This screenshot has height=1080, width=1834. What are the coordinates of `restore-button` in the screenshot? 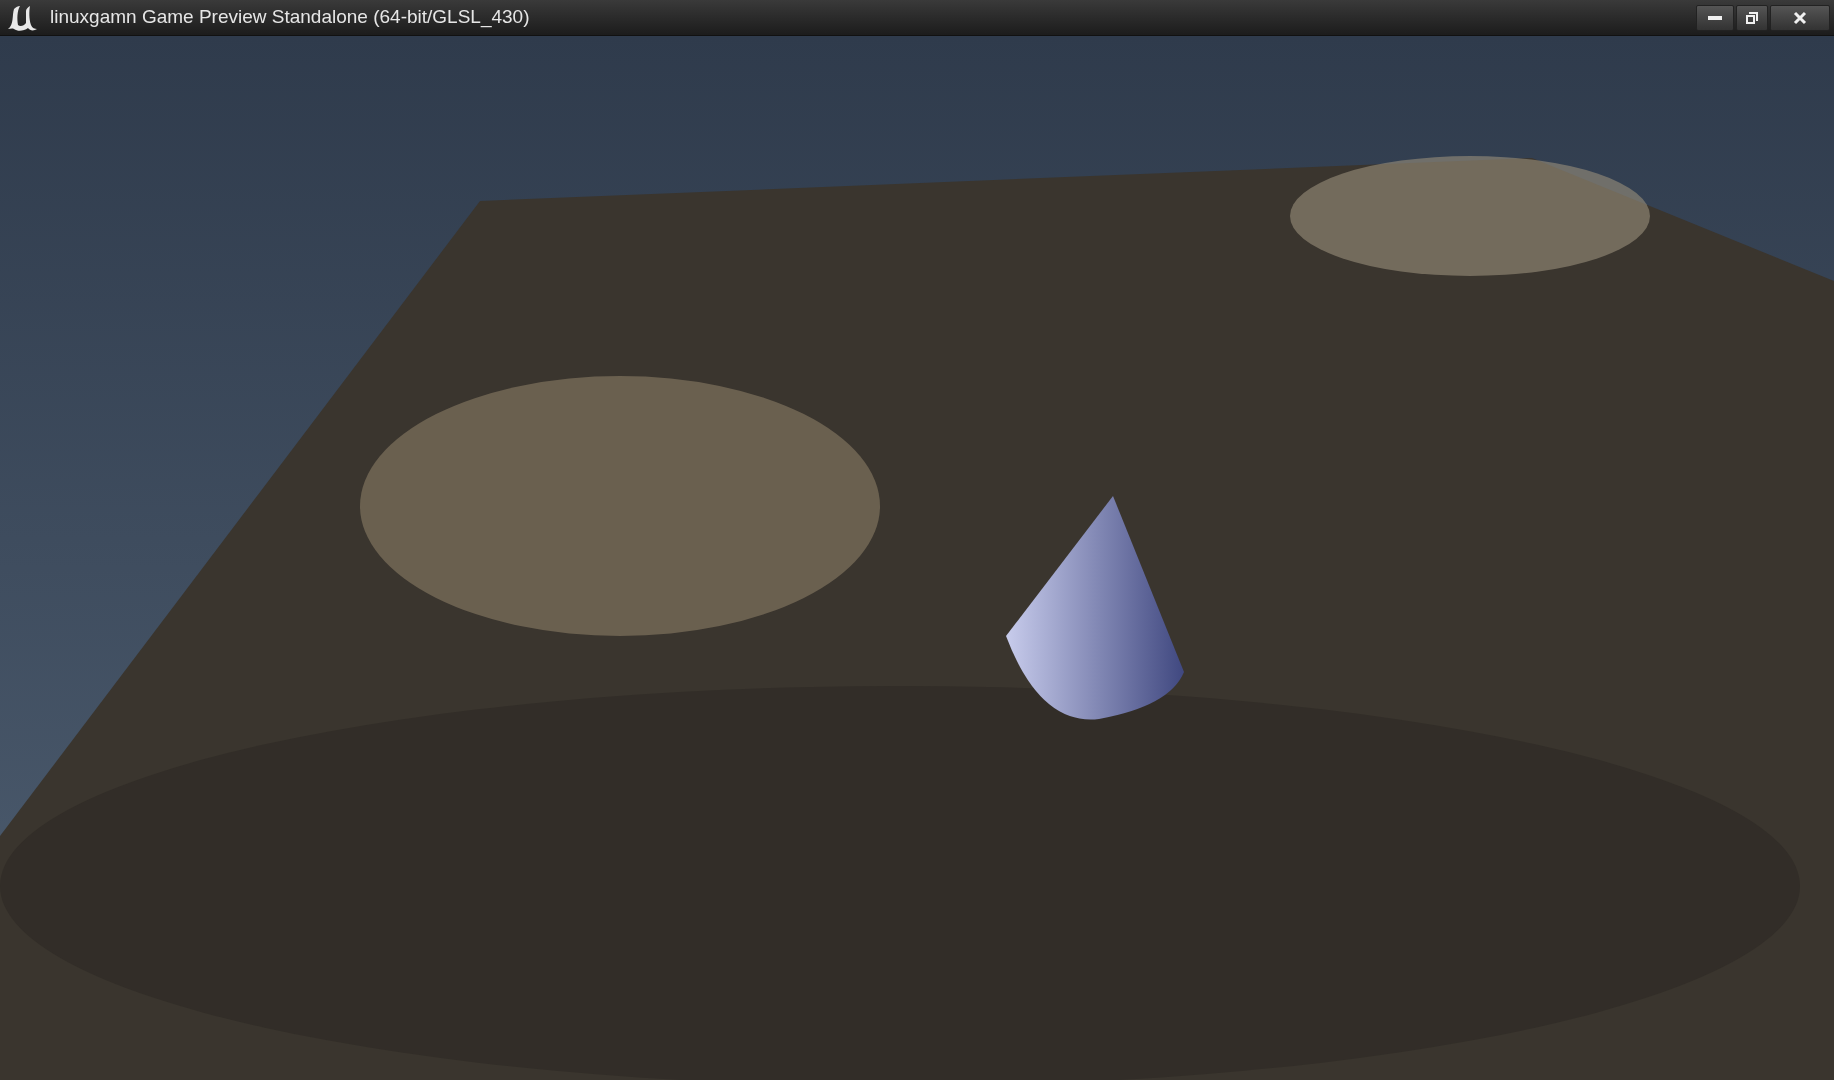 It's located at (1752, 17).